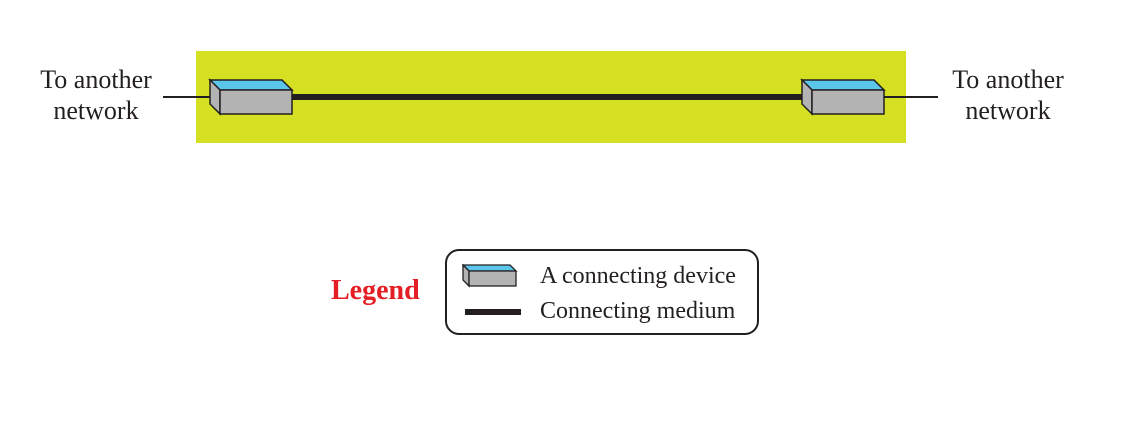 This screenshot has height=435, width=1121. I want to click on right-connecting-device, so click(843, 97).